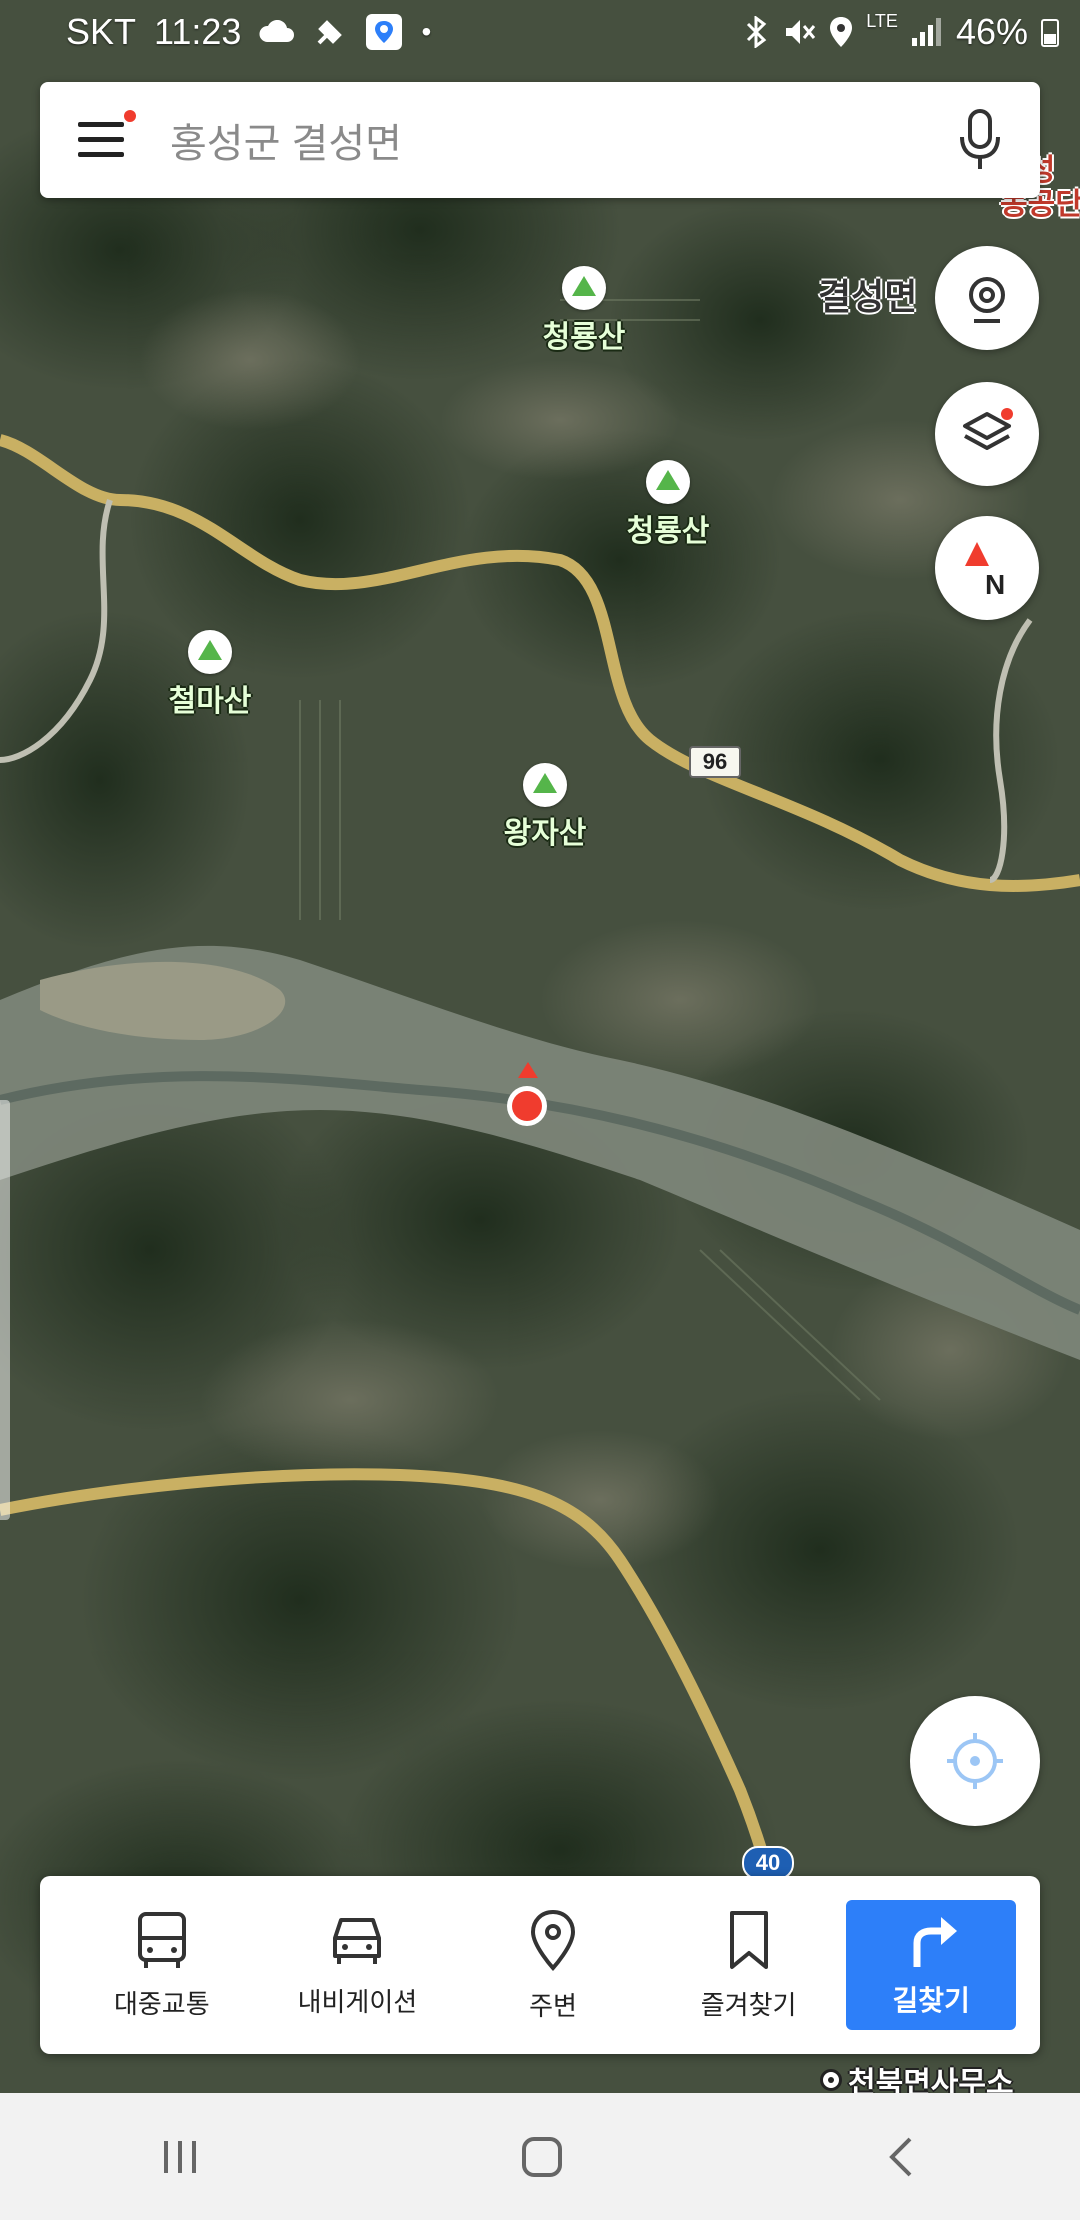 The image size is (1080, 2220). I want to click on area-label: 결성면, so click(867, 294).